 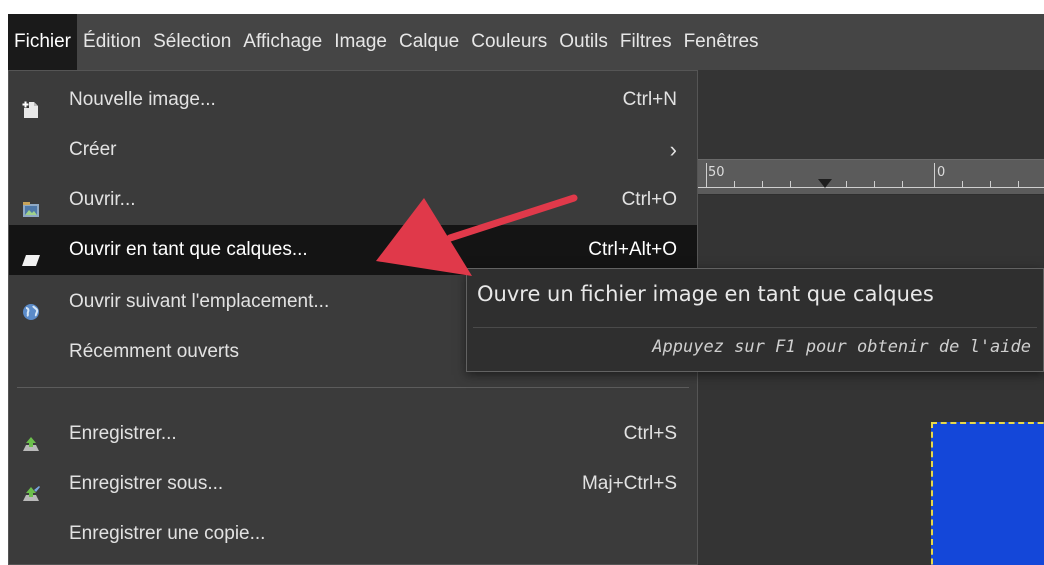 I want to click on menu-item-label: Récemment ouverts, so click(x=154, y=351).